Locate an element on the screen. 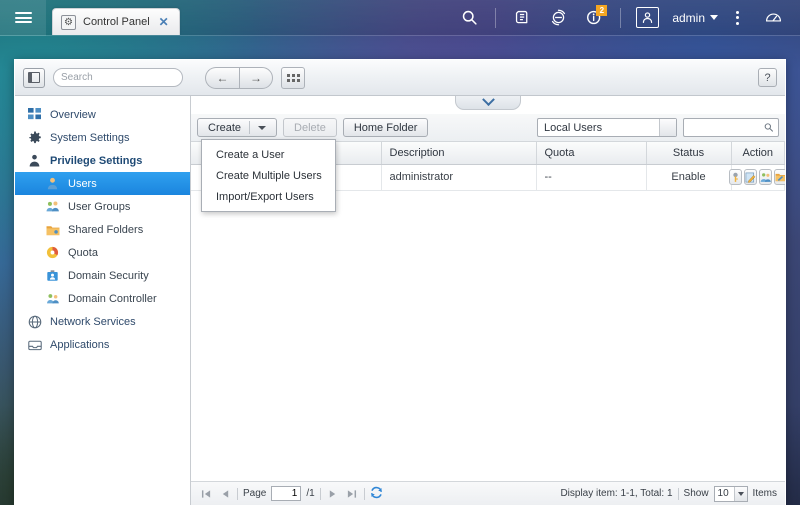 Image resolution: width=800 pixels, height=505 pixels. domain-controller-icon is located at coordinates (52, 298).